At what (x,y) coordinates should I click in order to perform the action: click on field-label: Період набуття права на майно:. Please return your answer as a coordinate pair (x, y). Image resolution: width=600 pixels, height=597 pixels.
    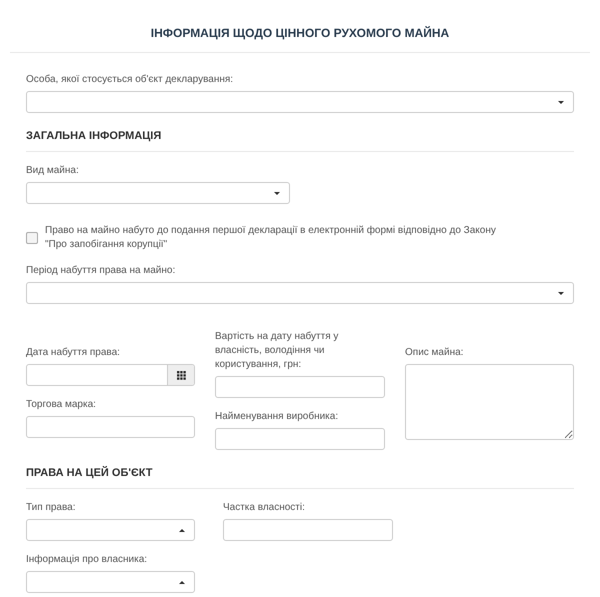
    Looking at the image, I should click on (101, 271).